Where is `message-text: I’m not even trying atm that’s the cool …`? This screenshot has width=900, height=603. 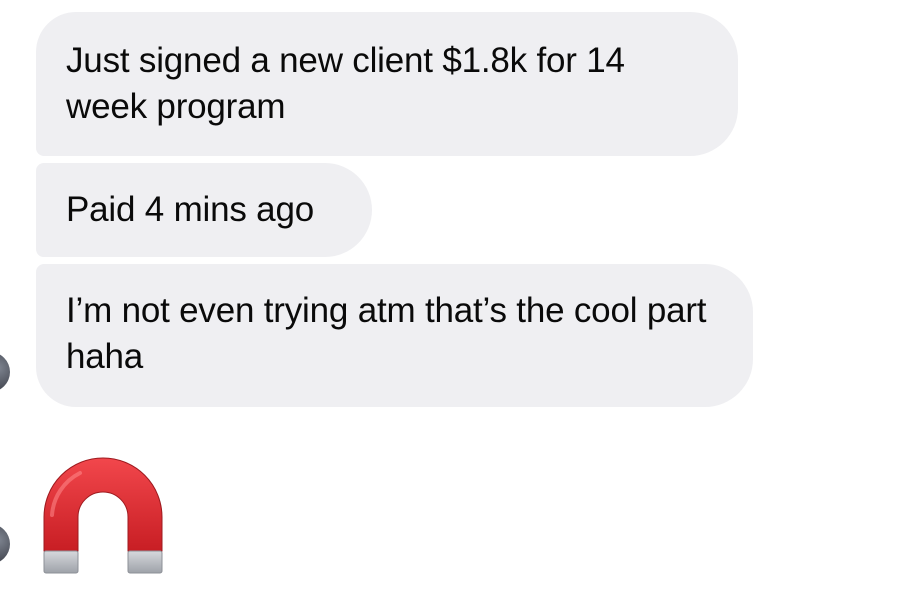
message-text: I’m not even trying atm that’s the cool … is located at coordinates (386, 333).